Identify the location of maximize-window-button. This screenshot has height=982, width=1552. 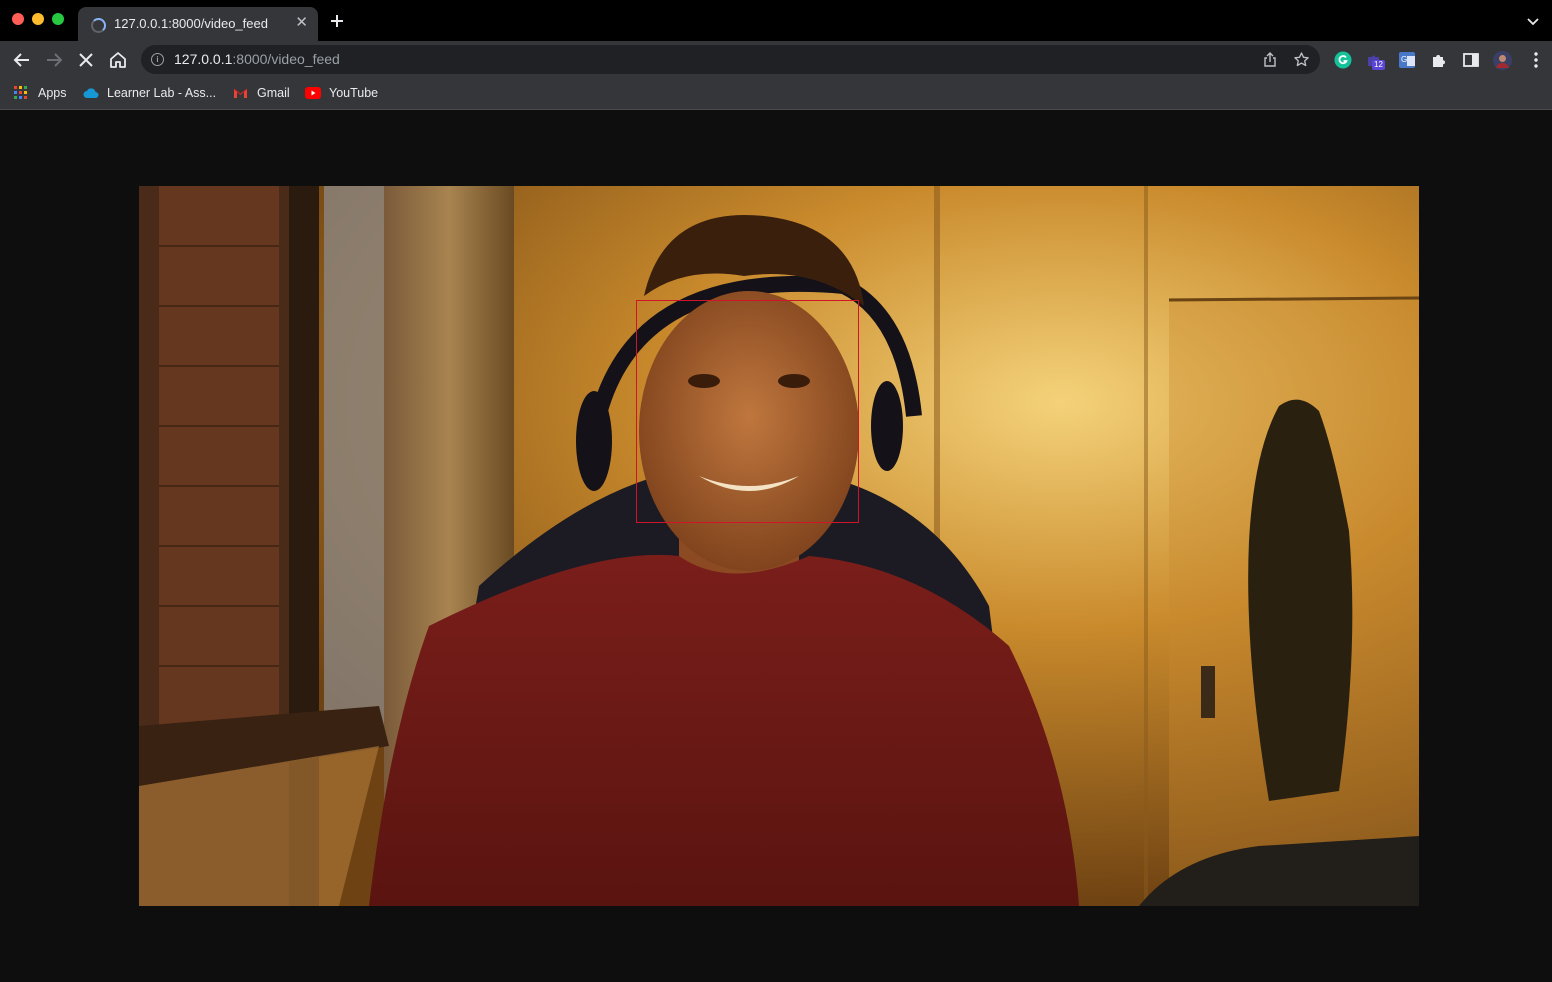
(58, 19).